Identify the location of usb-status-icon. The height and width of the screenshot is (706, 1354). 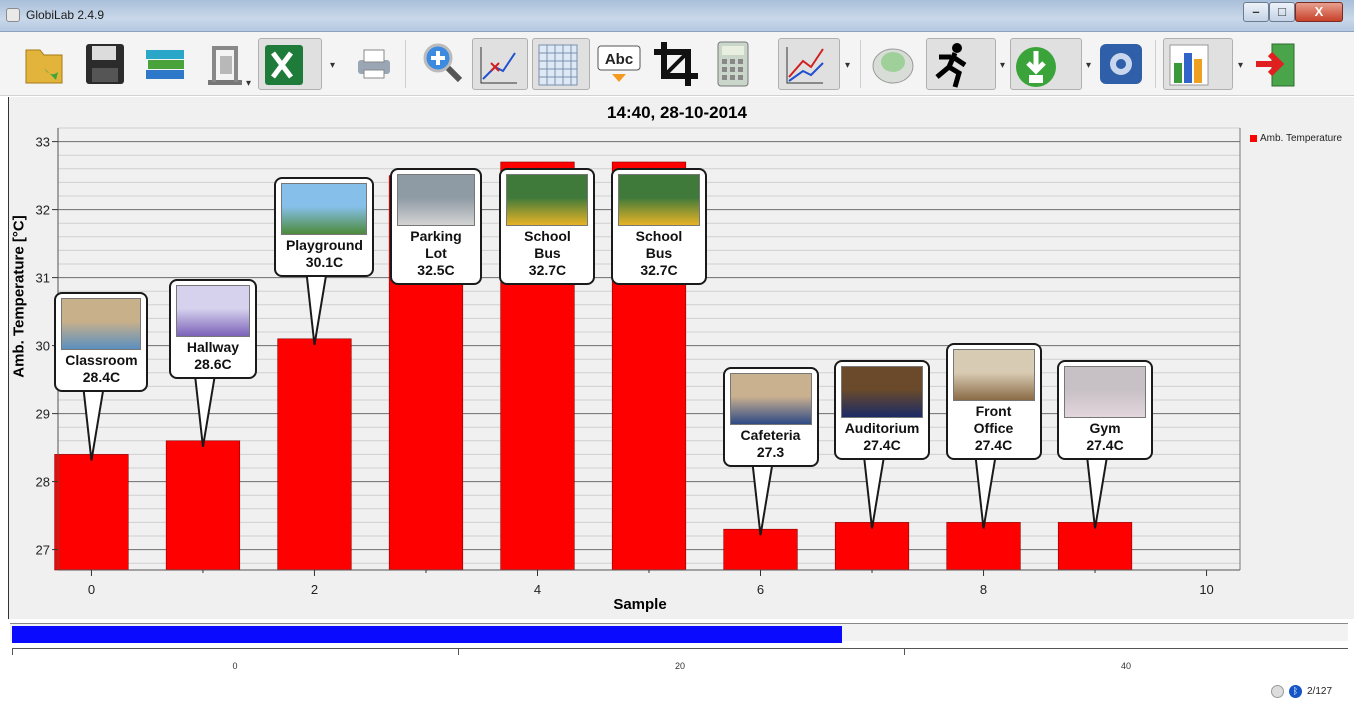
(1277, 691).